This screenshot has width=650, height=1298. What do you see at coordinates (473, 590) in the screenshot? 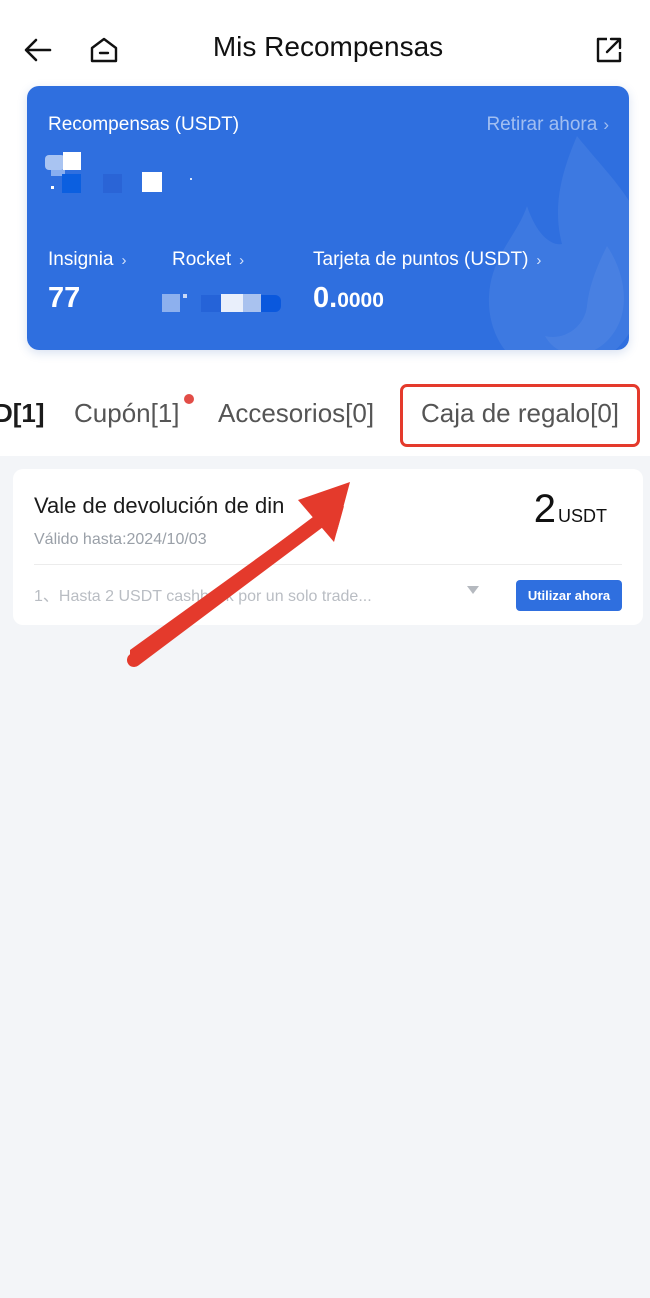
I see `chevron-down-icon` at bounding box center [473, 590].